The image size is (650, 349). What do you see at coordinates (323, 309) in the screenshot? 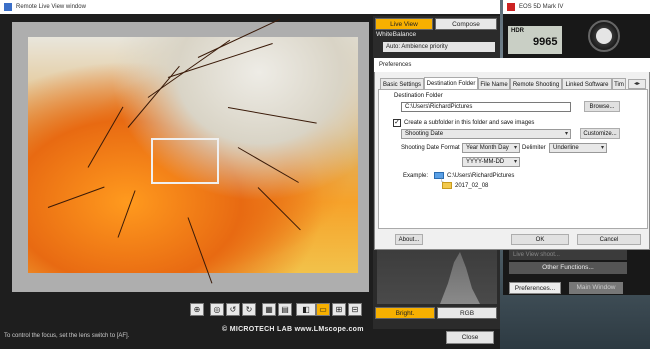
I see `zoom-fit-icon: ▭` at bounding box center [323, 309].